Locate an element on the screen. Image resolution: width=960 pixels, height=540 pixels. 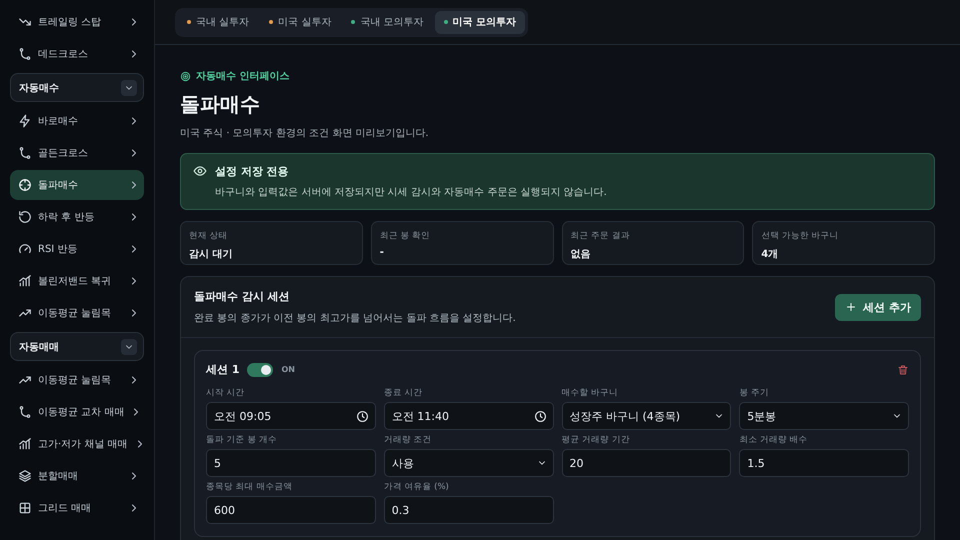
time-field: 오전 11:40 is located at coordinates (469, 416).